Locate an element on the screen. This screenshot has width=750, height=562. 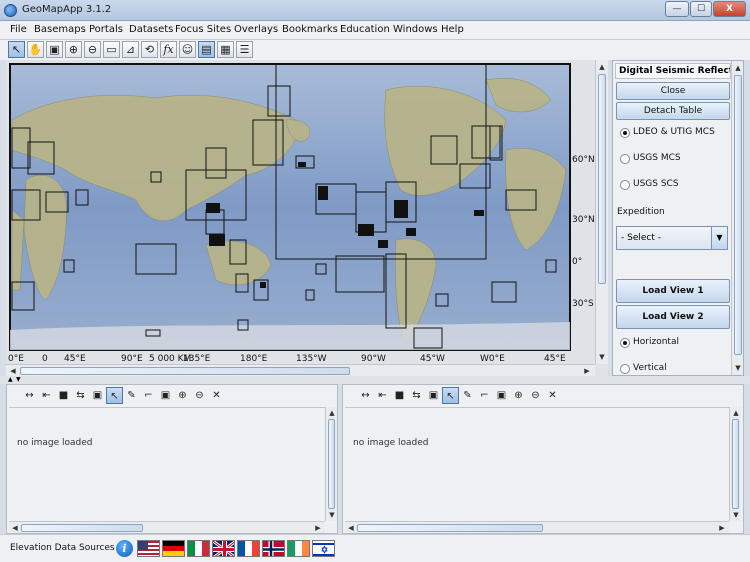
function-icon: fx is located at coordinates (168, 49).